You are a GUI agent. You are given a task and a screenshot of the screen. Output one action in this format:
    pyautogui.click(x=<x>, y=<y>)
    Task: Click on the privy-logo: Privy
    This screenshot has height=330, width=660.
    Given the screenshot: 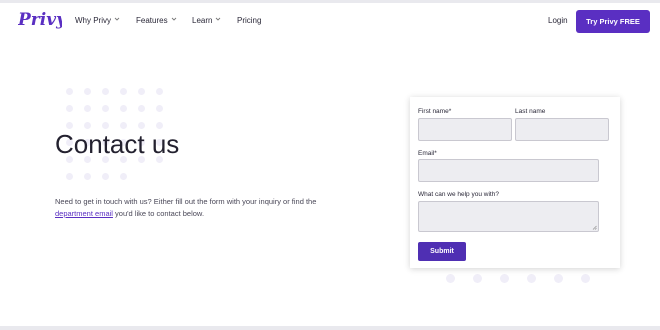 What is the action you would take?
    pyautogui.click(x=40, y=20)
    